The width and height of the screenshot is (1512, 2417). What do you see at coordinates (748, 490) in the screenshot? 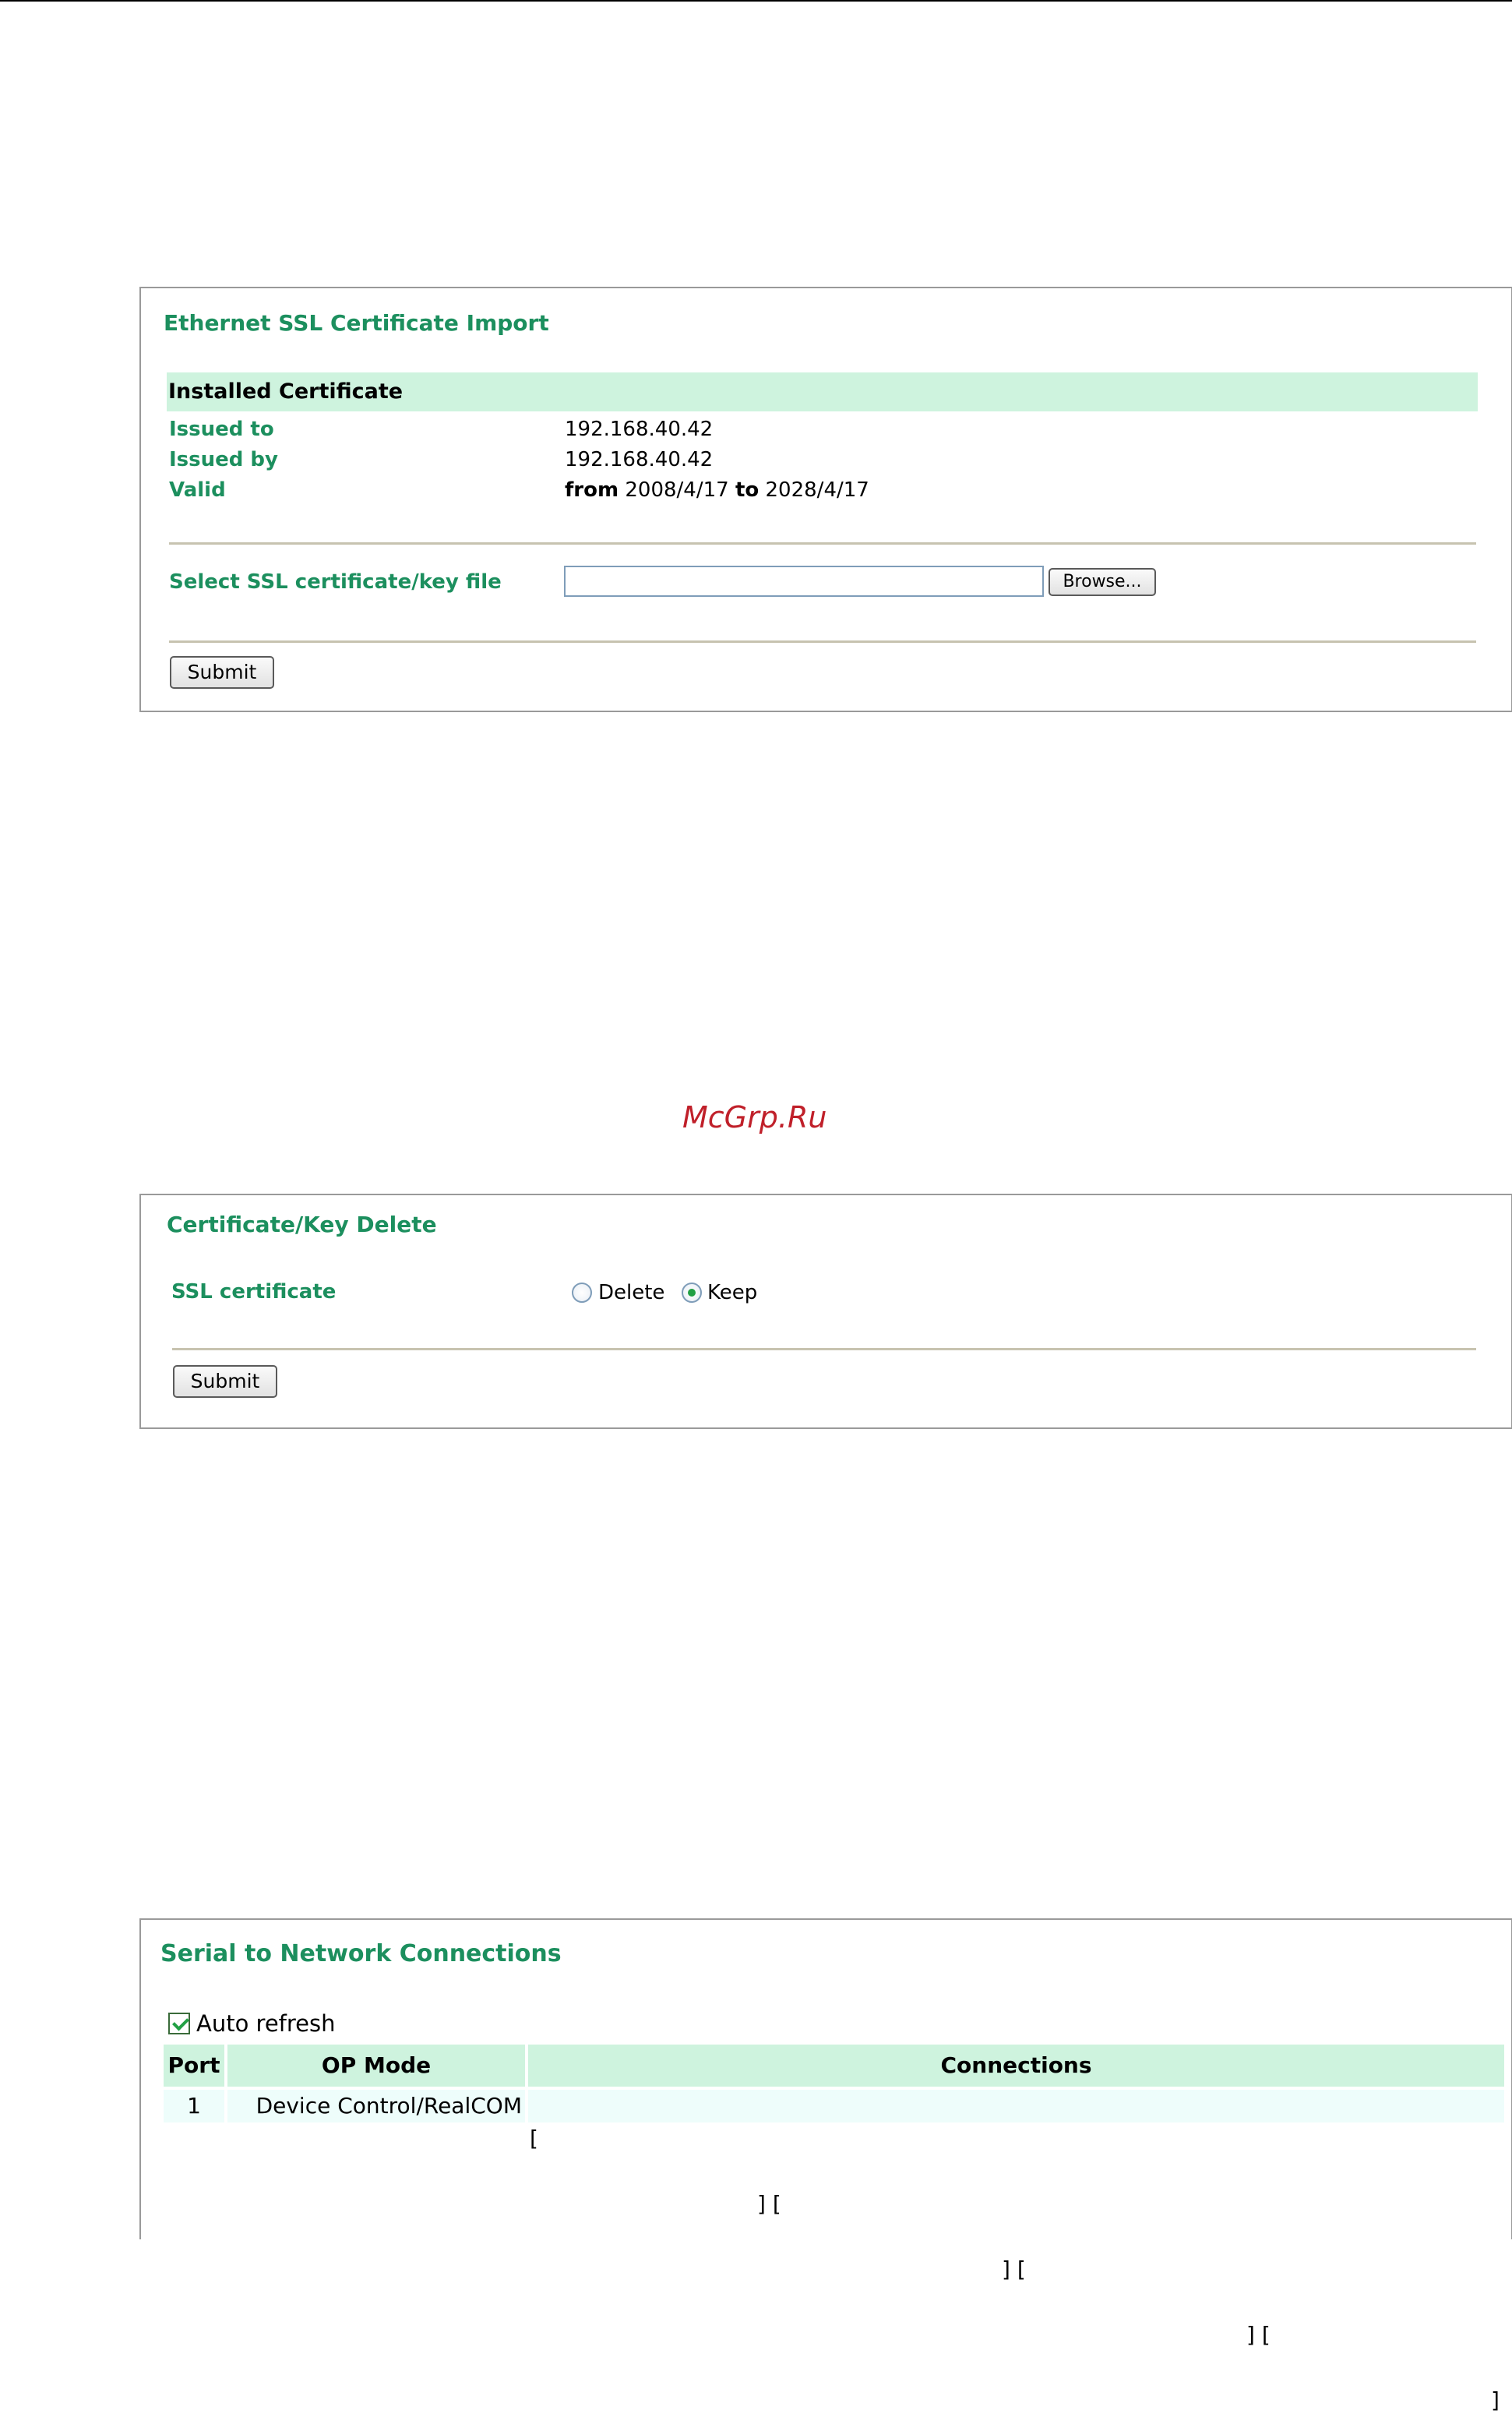
I see `valid-to-word: to` at bounding box center [748, 490].